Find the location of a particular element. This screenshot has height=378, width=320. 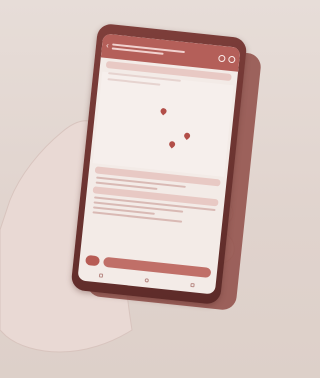

nav-home-icon is located at coordinates (146, 280).